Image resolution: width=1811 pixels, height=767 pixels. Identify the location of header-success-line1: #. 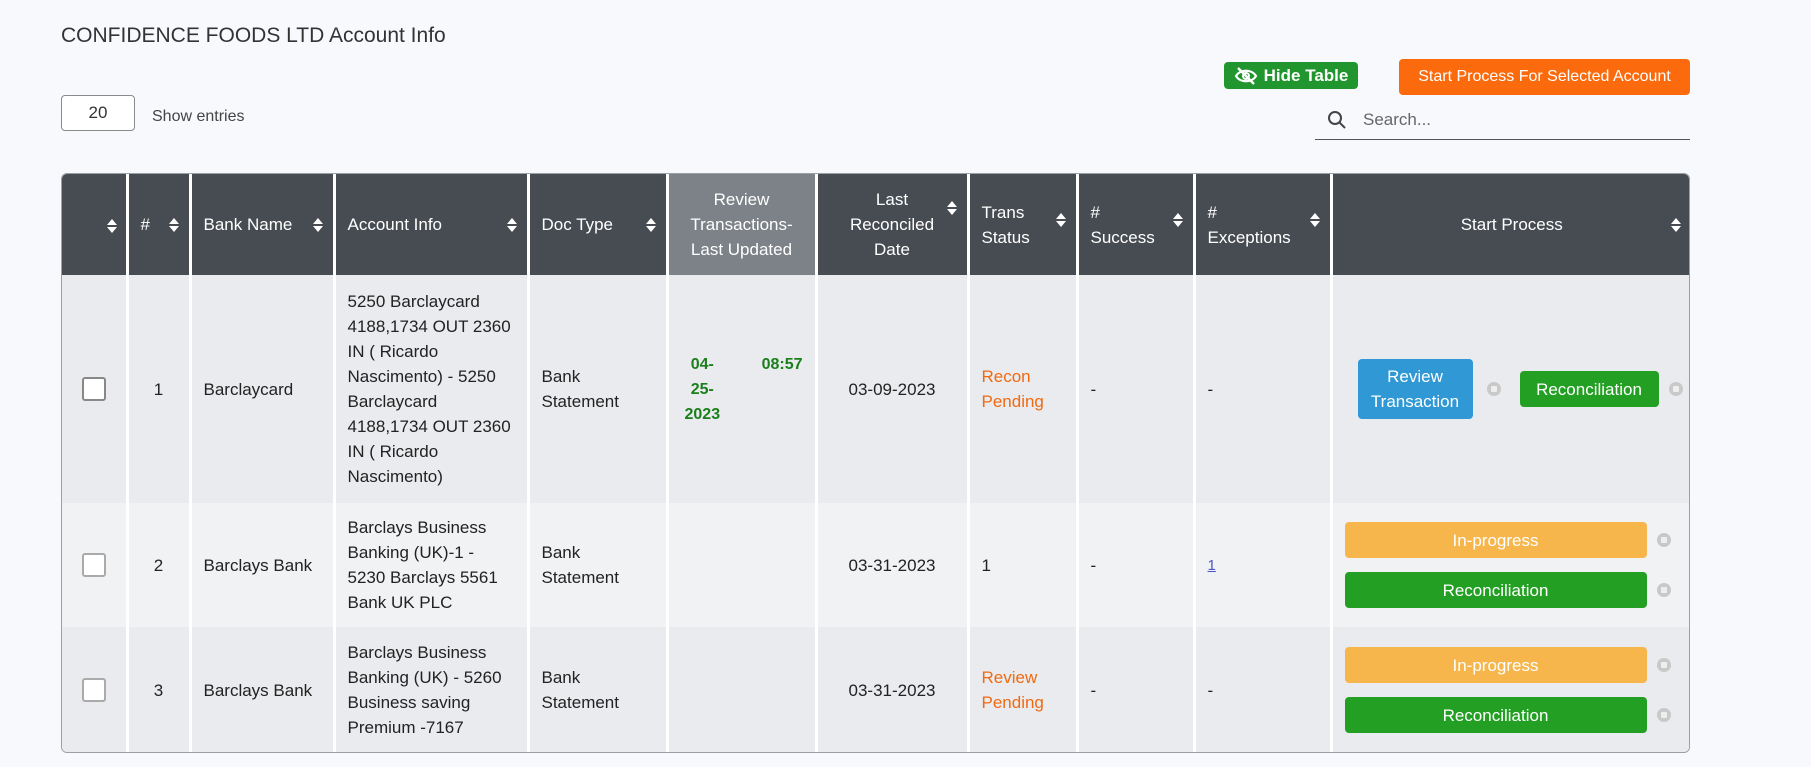
(1095, 212).